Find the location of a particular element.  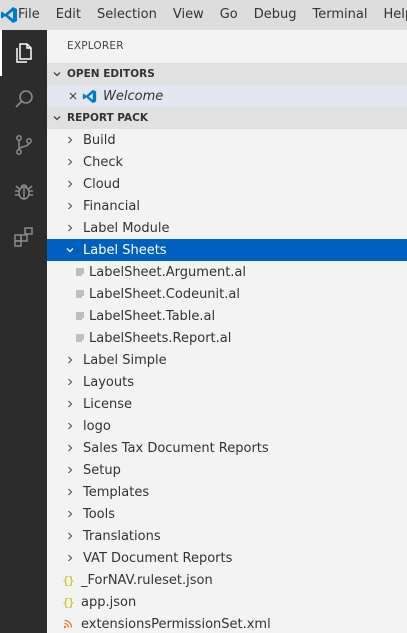

report-pack-label: REPORT PACK is located at coordinates (108, 118).